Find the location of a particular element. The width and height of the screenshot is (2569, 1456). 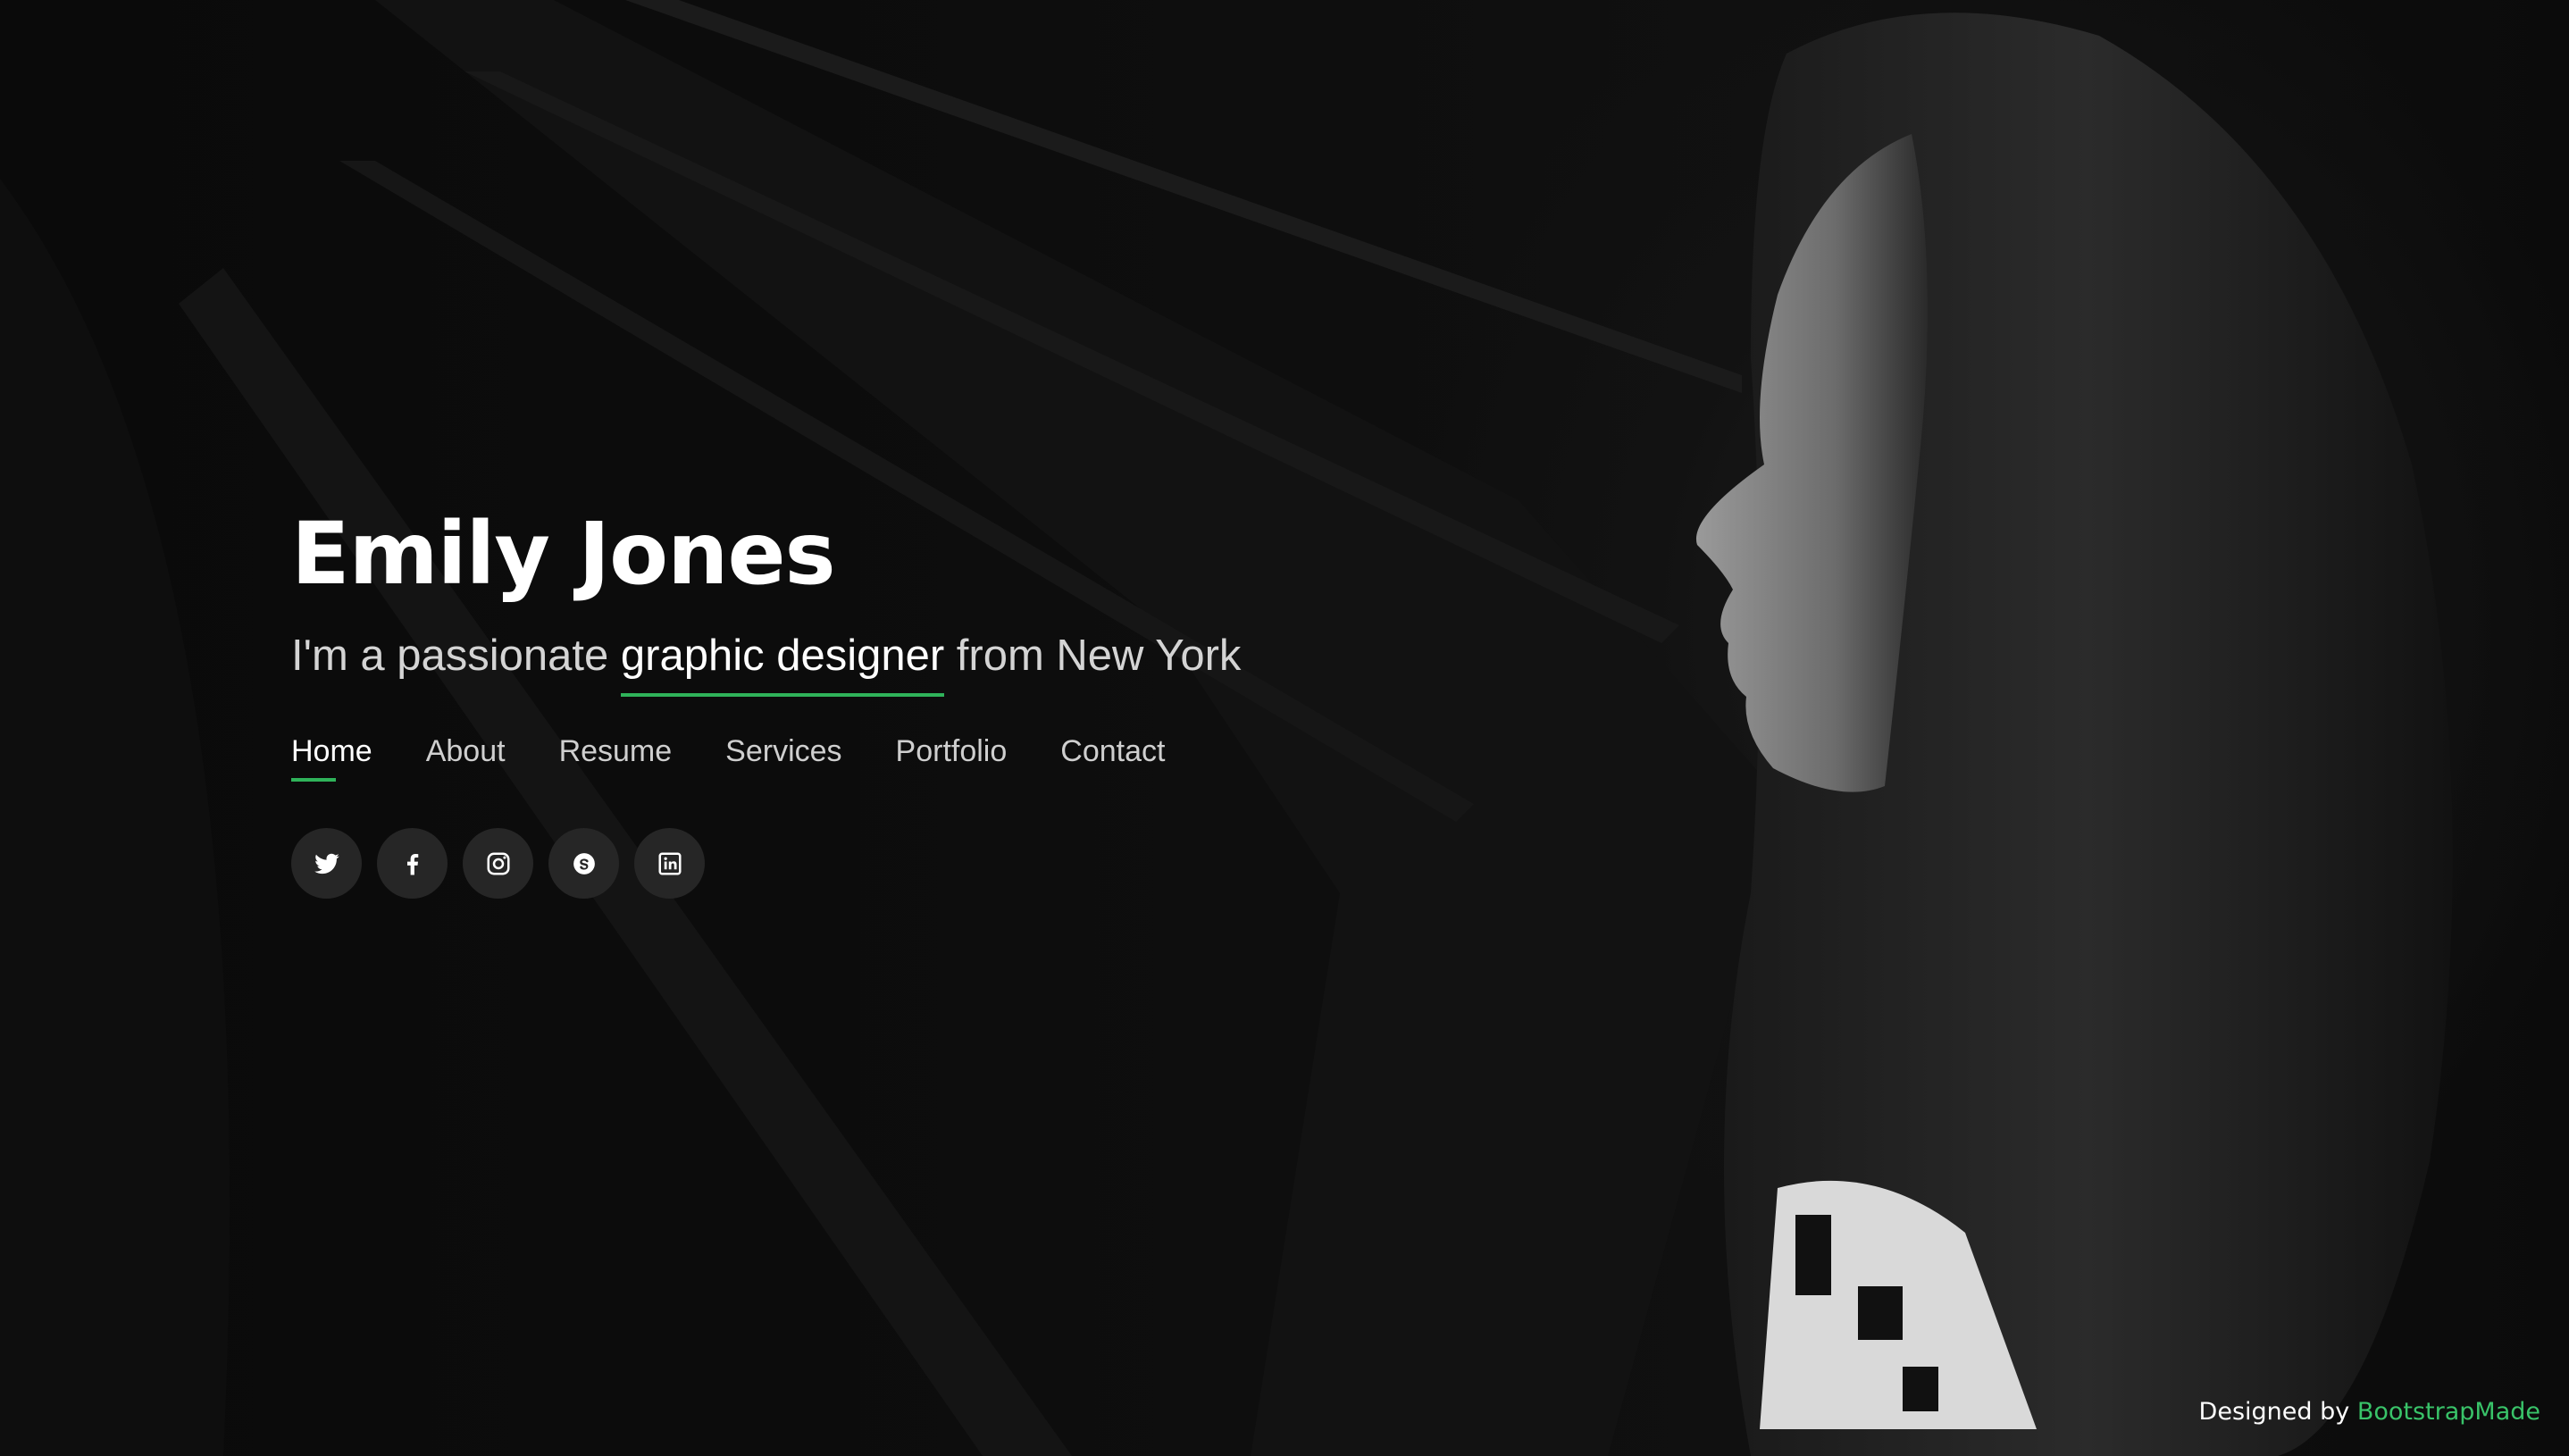

facebook-icon is located at coordinates (412, 863).